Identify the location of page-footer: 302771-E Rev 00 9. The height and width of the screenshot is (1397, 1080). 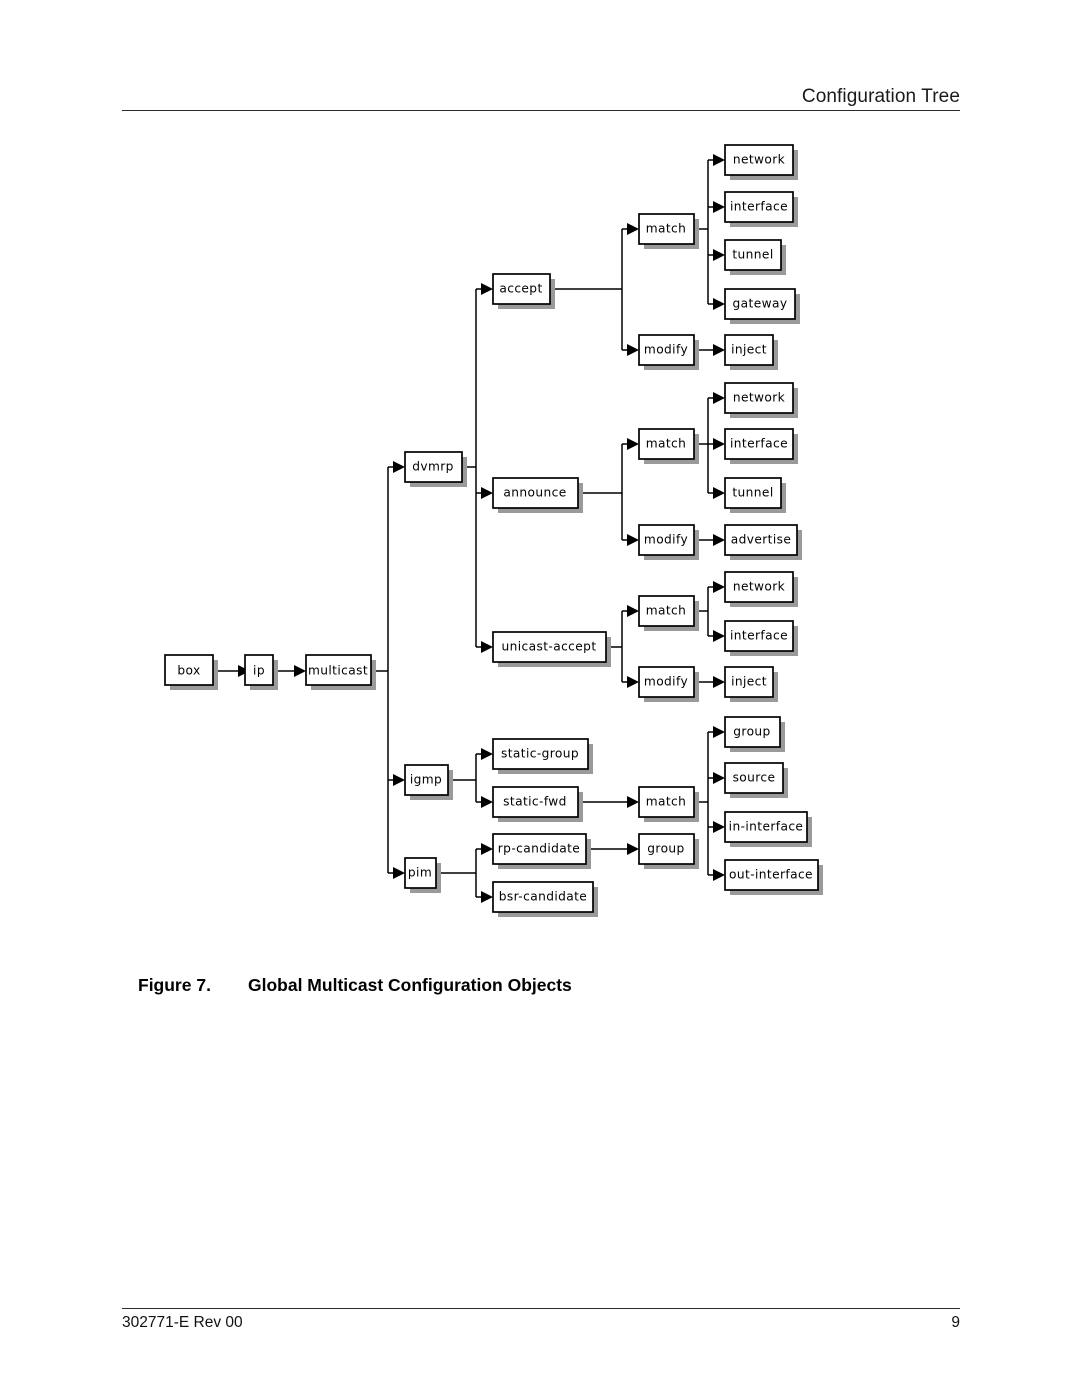
(541, 1327).